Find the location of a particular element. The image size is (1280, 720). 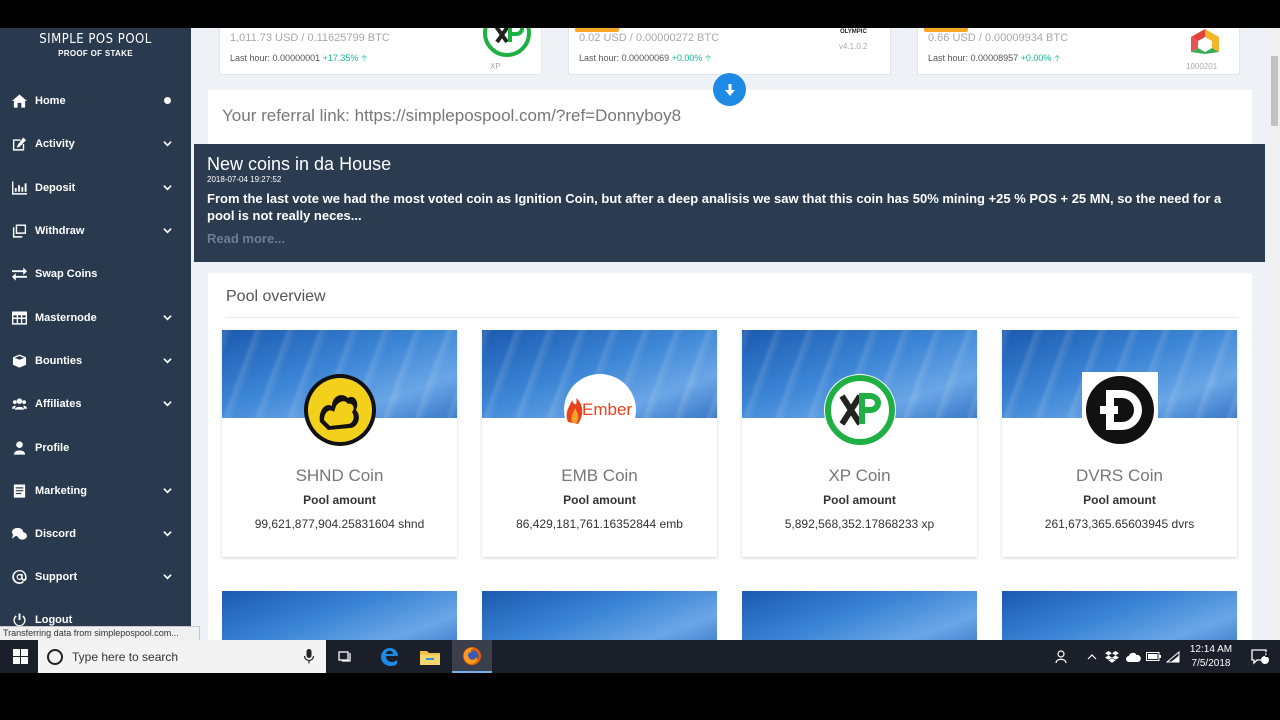

scroll-down-button is located at coordinates (729, 89).